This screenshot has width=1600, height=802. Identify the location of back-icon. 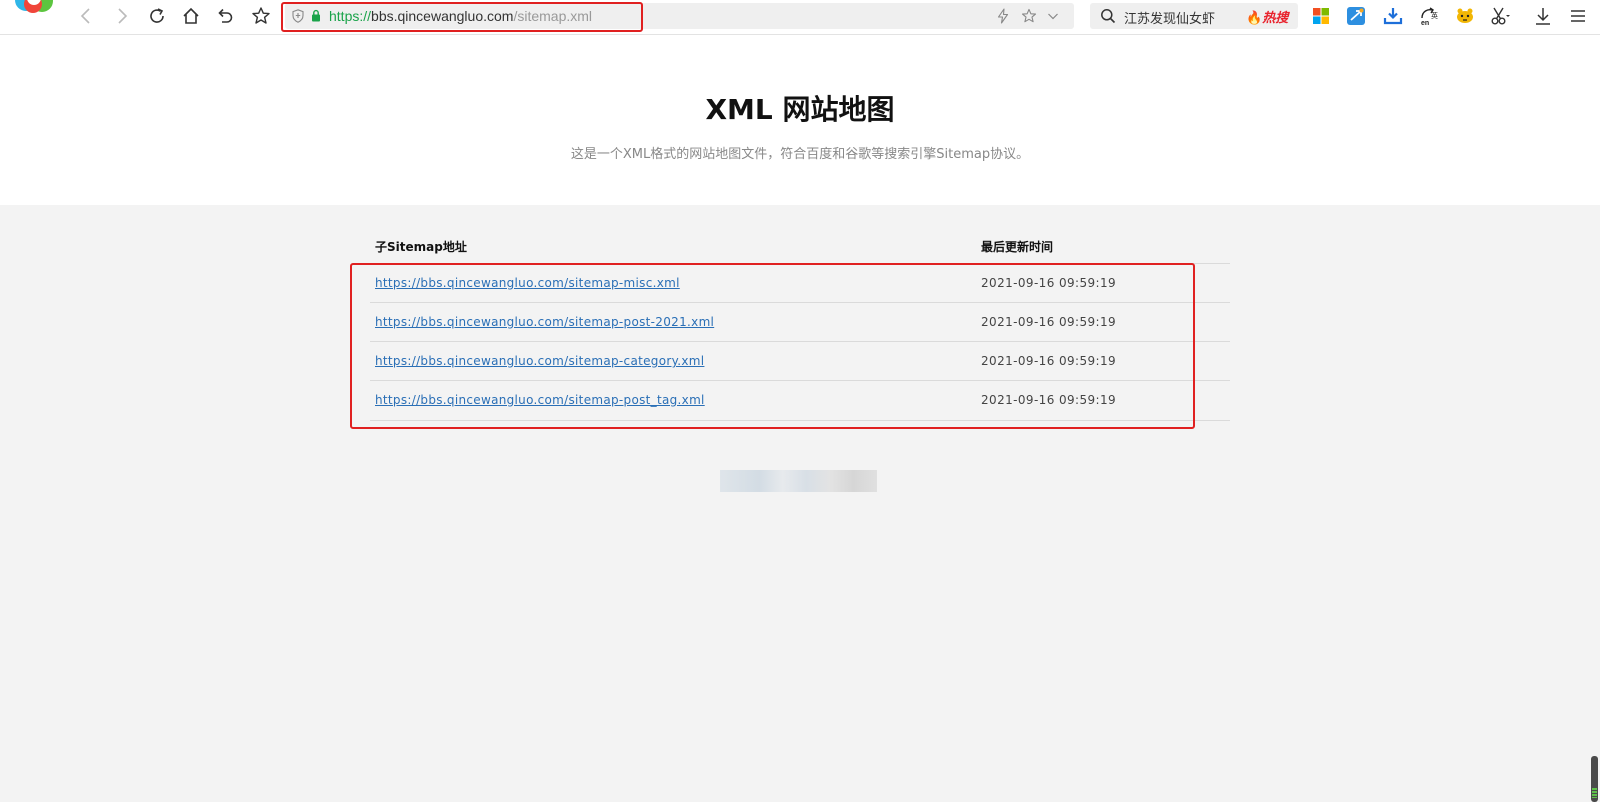
(85, 16).